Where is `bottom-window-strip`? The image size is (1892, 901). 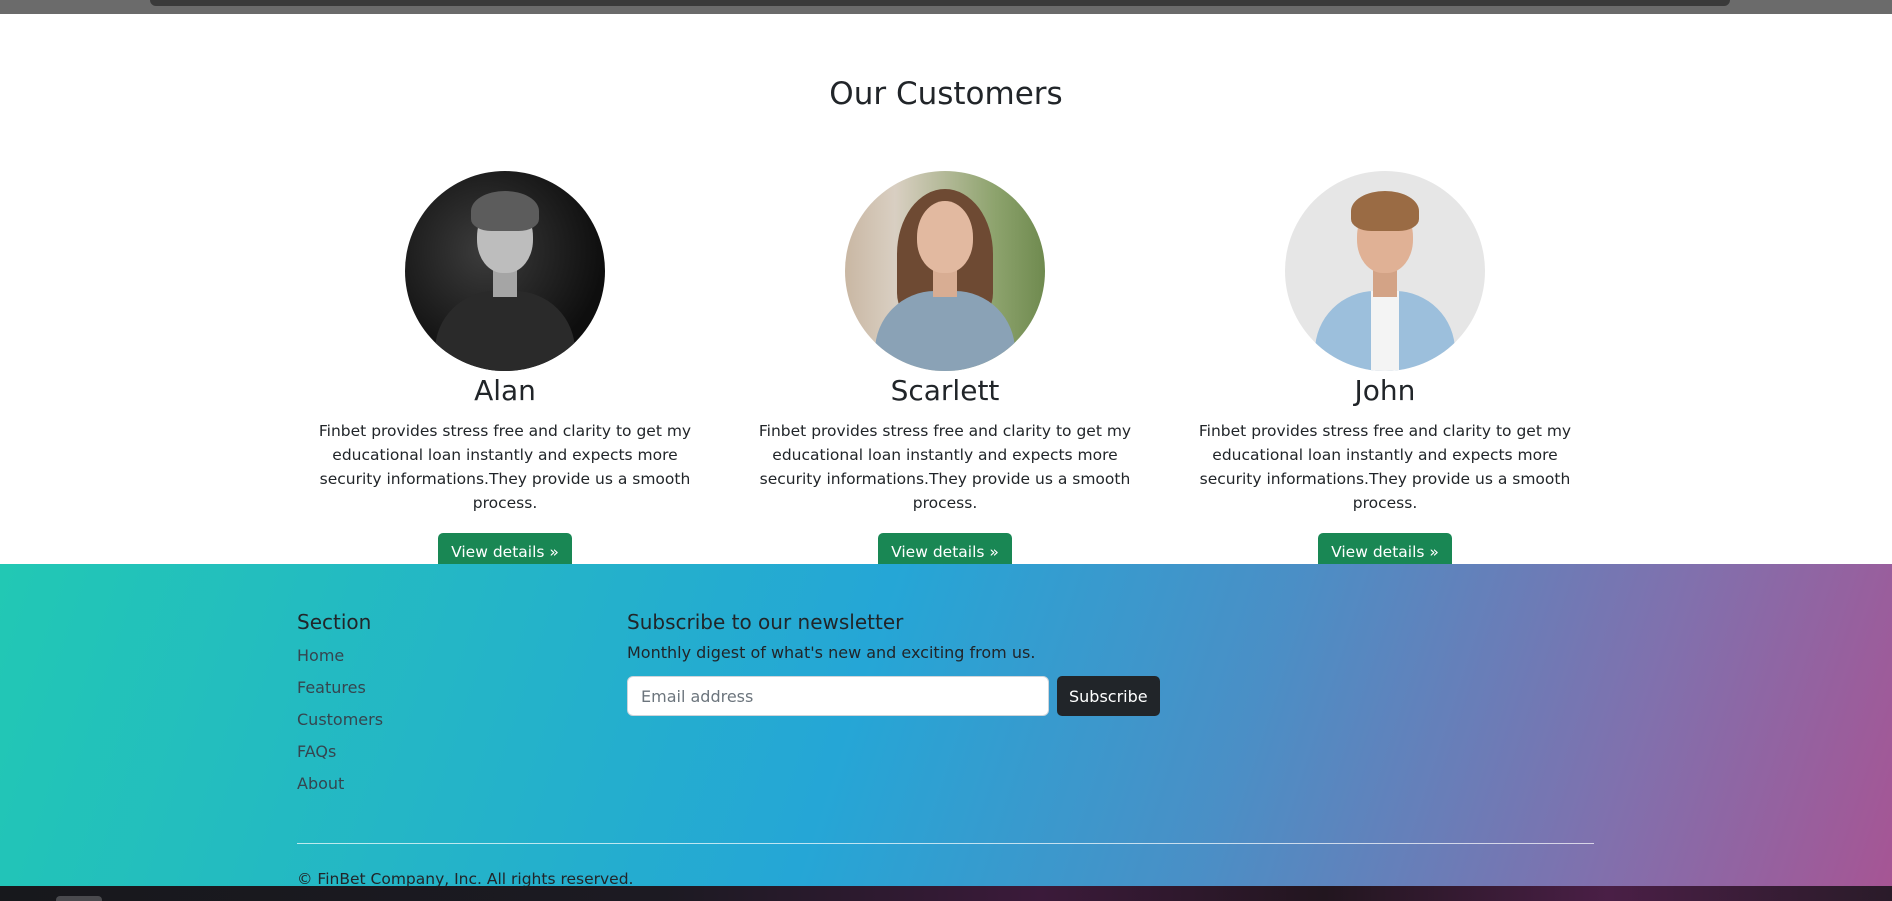
bottom-window-strip is located at coordinates (946, 893).